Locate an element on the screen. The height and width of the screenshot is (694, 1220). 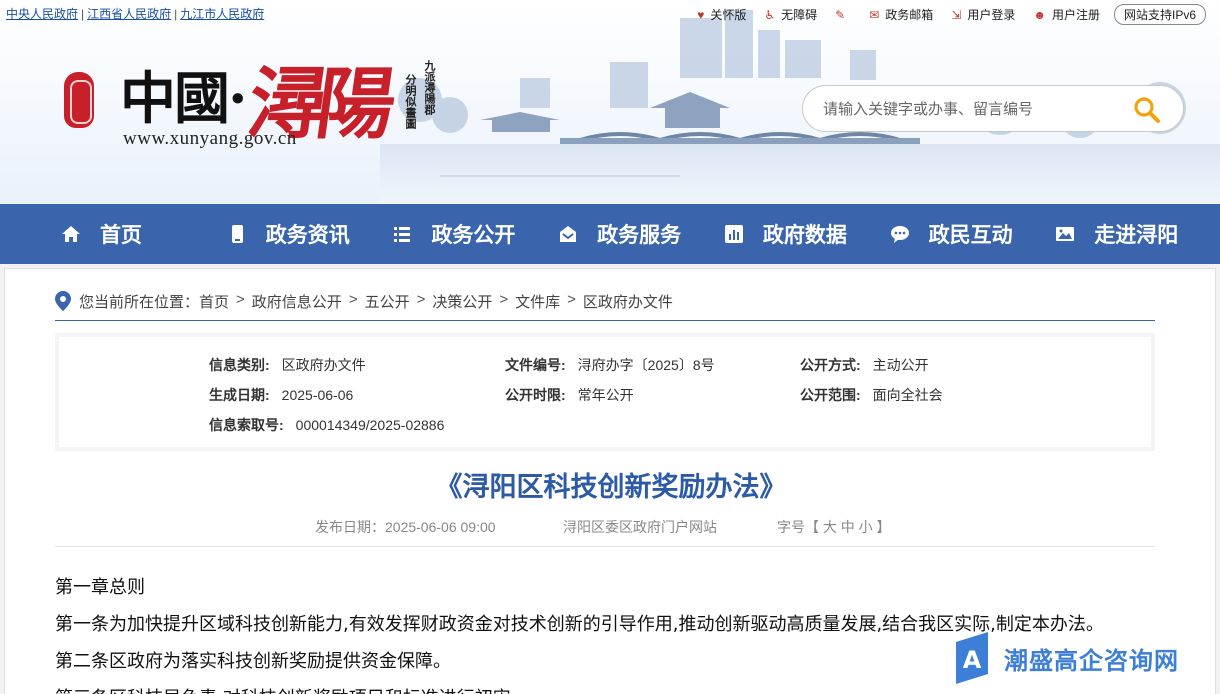
main-nav: 首页 政务资讯 政务公开 政务服务 政府数据 政民互动 走进浔阳 is located at coordinates (610, 234).